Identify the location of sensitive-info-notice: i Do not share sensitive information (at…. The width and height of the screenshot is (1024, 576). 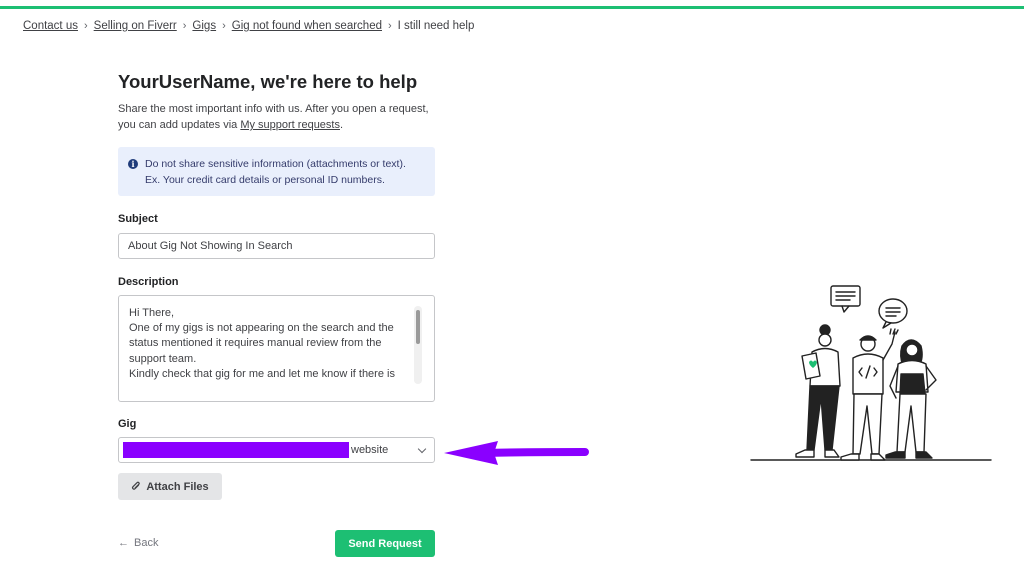
(276, 171).